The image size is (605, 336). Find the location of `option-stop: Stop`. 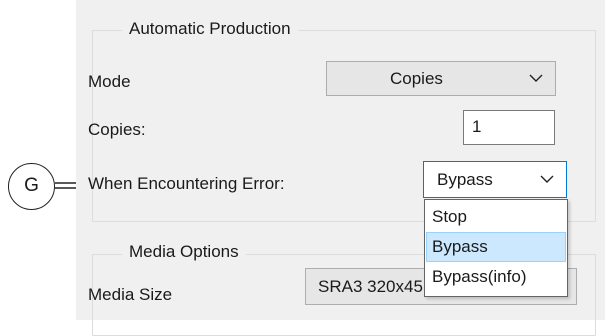

option-stop: Stop is located at coordinates (496, 217).